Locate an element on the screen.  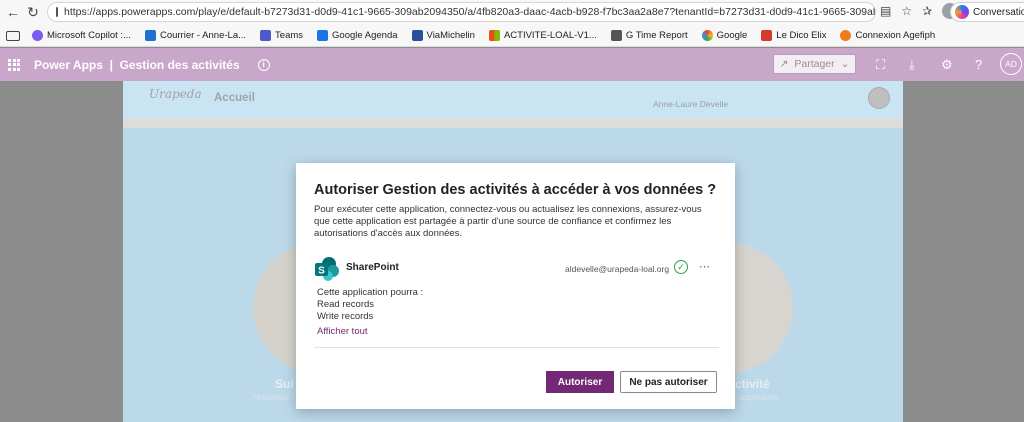
connector-name: SharePoint is located at coordinates (372, 267).